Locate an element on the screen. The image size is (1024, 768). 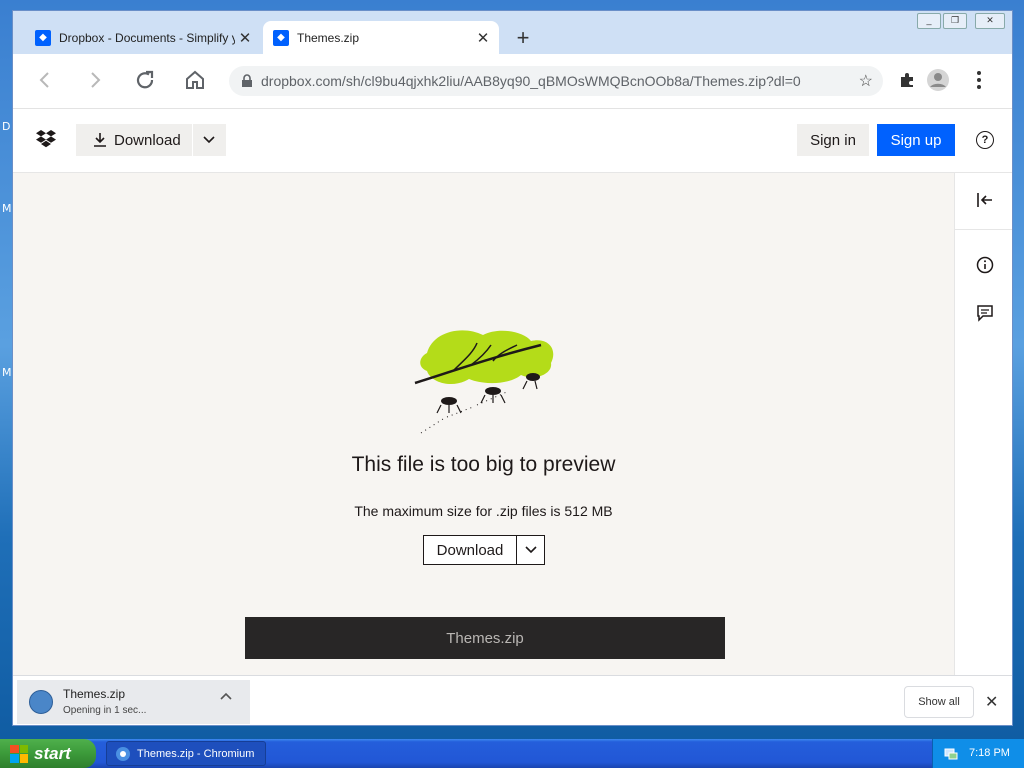
system-tray: 7:18 PM is located at coordinates (978, 753).